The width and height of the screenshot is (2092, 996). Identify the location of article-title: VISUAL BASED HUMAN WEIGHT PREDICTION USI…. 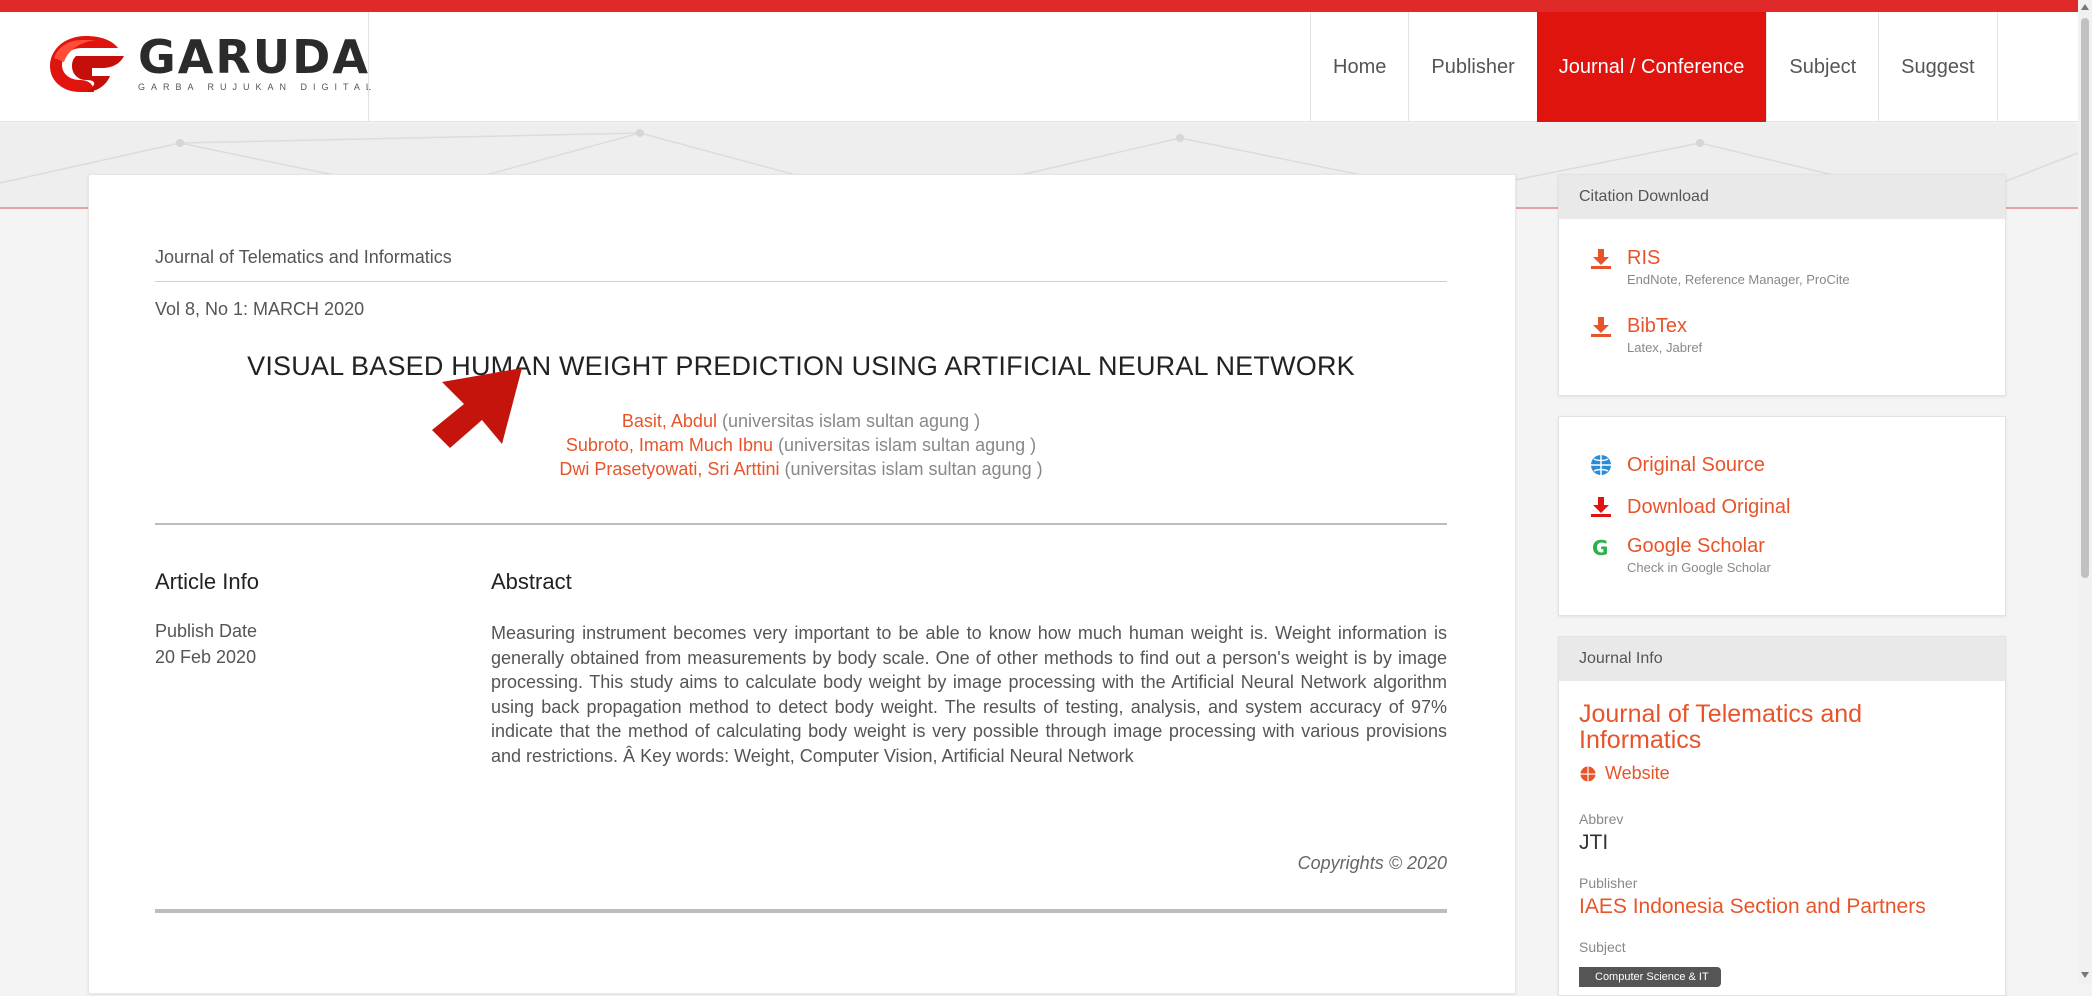
(801, 366).